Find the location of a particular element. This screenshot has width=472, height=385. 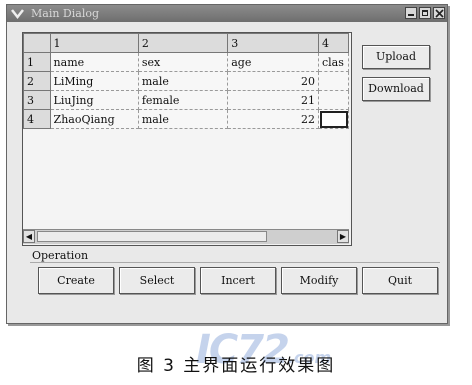

horizontal-scrollbar: ◀ ▶ is located at coordinates (186, 236).